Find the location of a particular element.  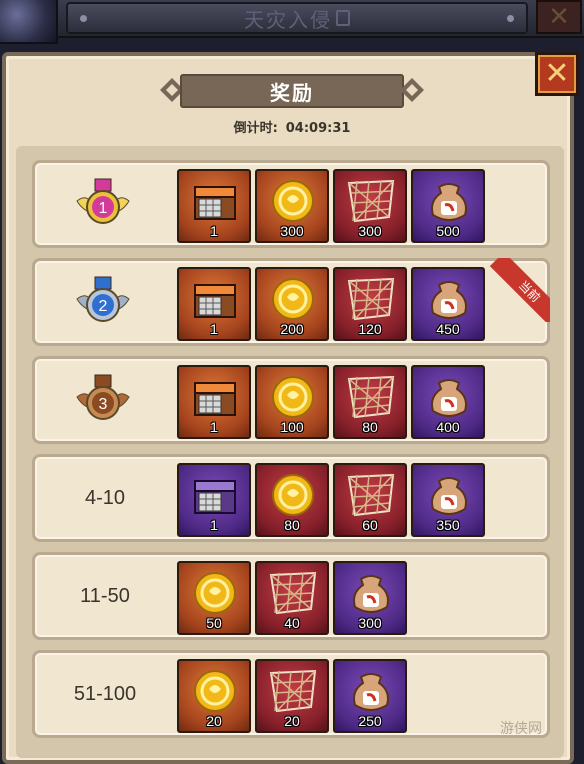

countdown: 倒计时: 04:09:31 is located at coordinates (292, 126).